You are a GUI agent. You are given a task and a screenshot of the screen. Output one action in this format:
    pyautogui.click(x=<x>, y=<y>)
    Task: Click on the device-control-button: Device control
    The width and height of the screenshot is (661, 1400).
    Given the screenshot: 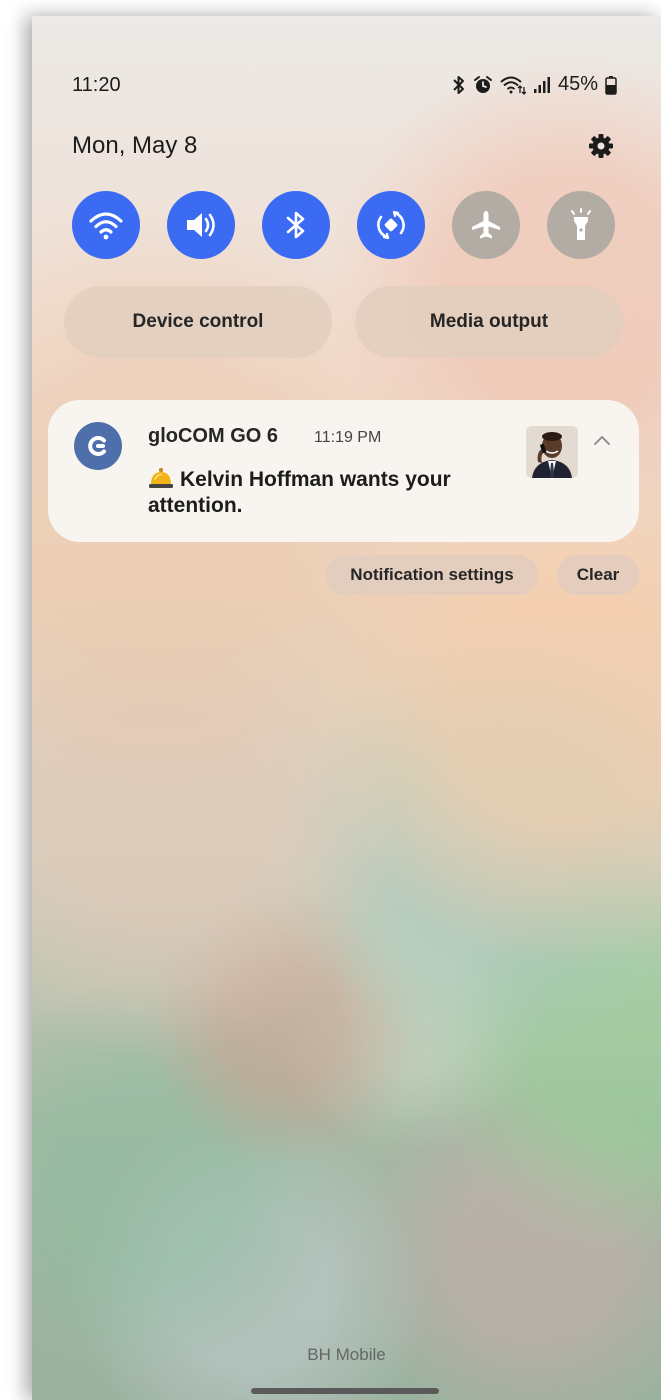 What is the action you would take?
    pyautogui.click(x=198, y=322)
    